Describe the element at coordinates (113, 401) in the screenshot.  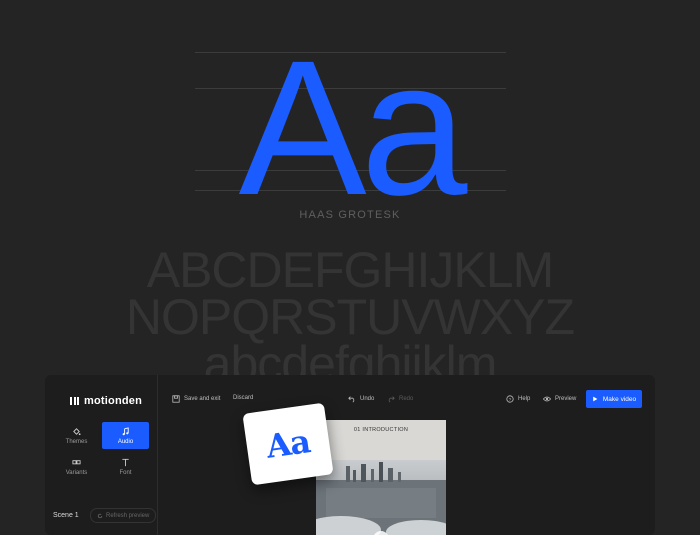
I see `logo-text: motionden` at that location.